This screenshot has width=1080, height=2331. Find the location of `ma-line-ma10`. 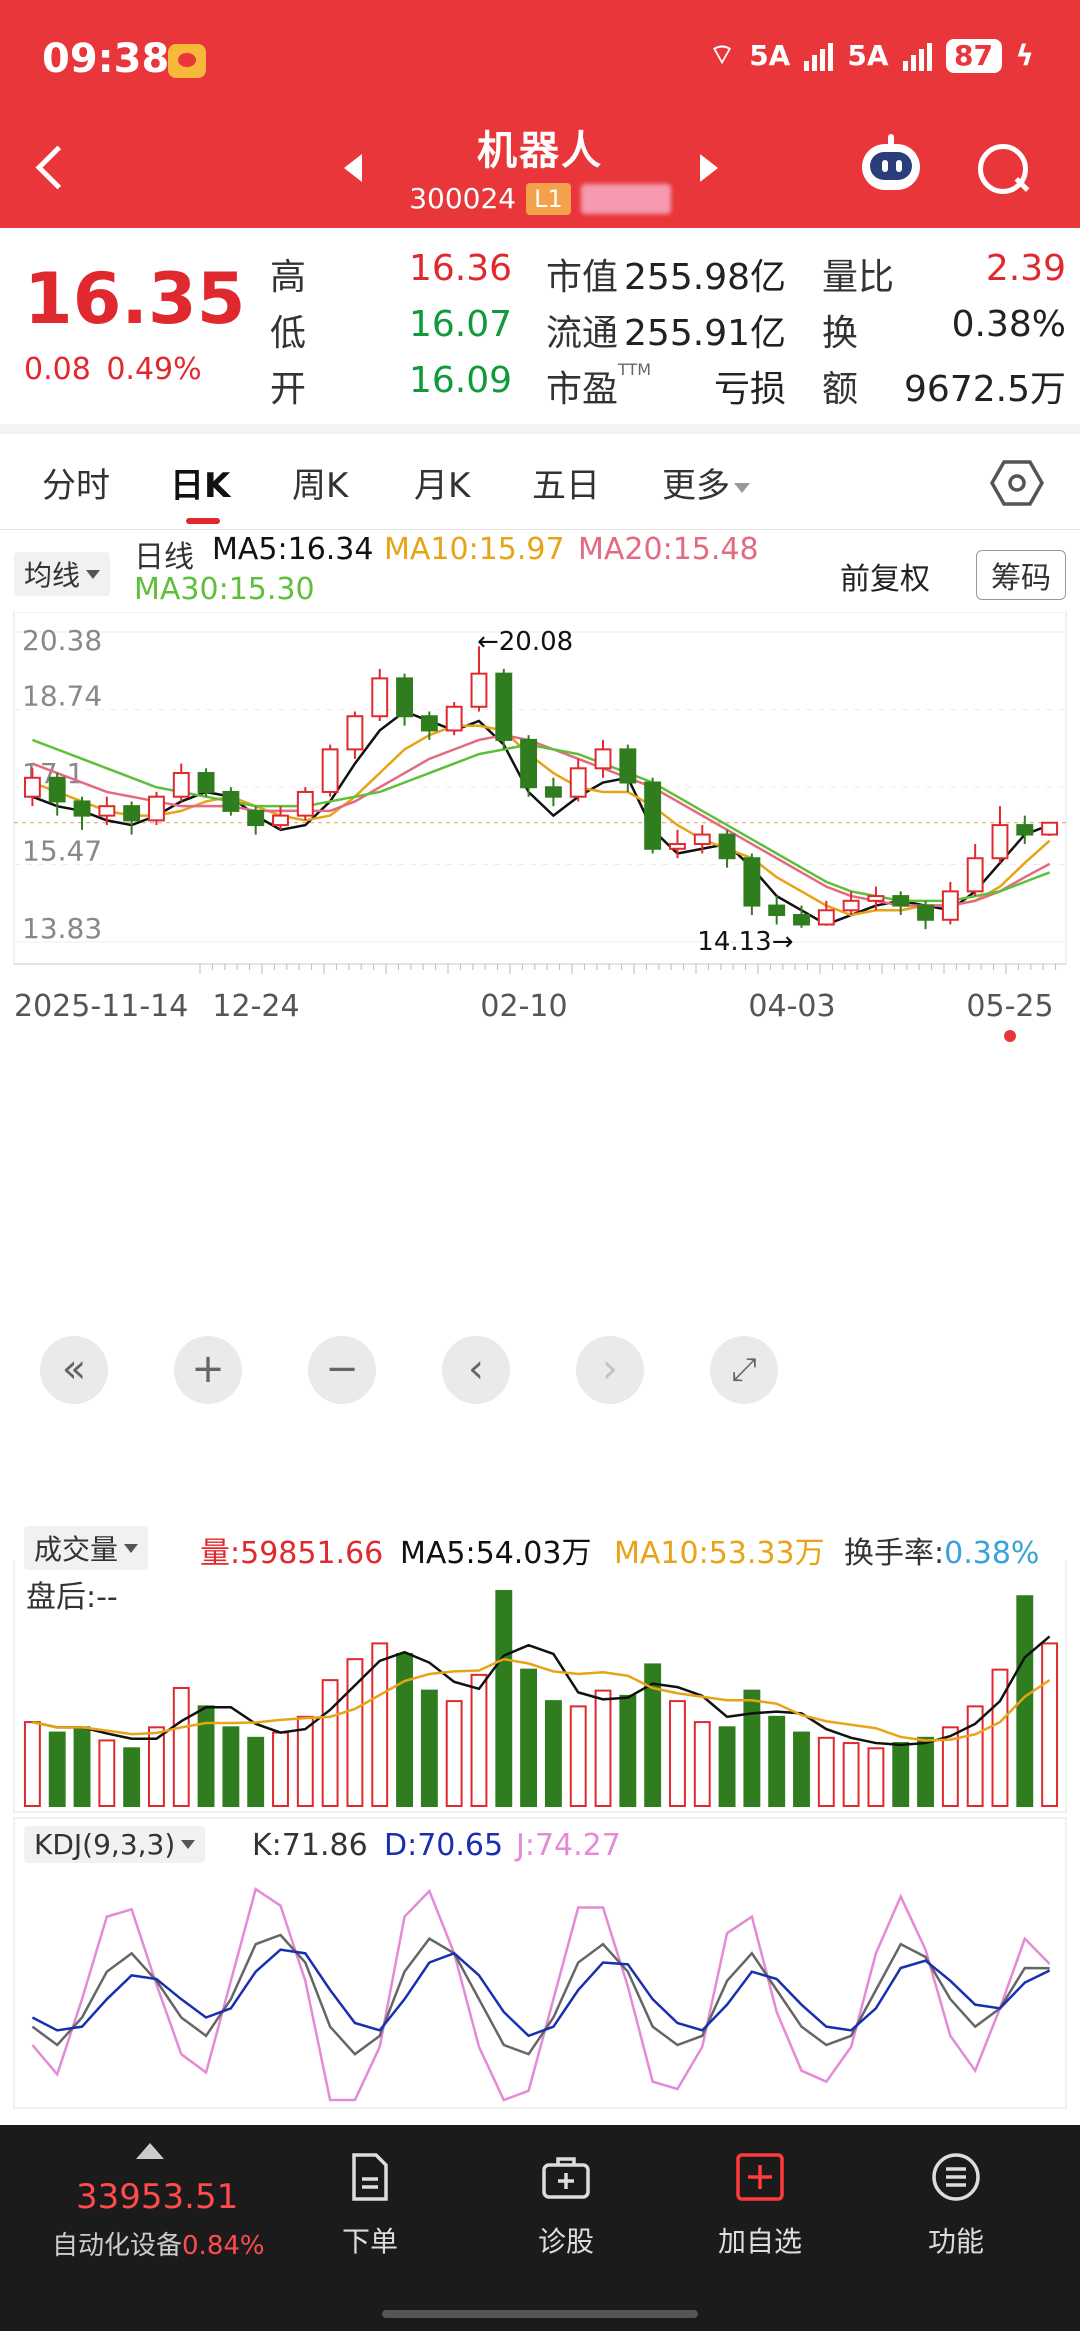

ma-line-ma10 is located at coordinates (541, 820).